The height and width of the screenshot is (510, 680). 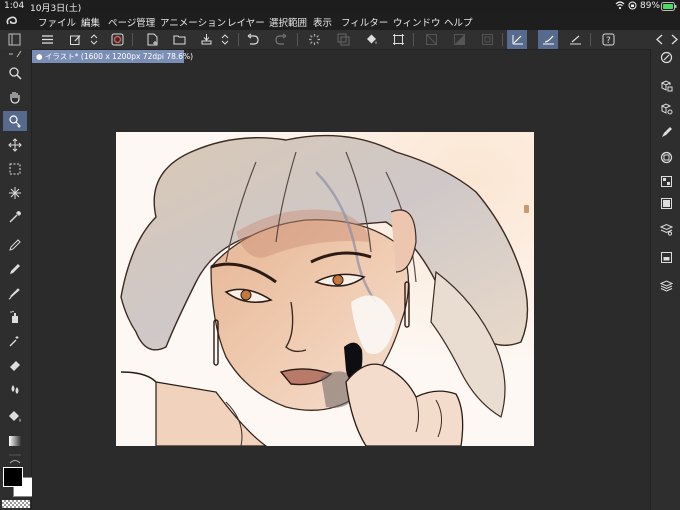 I want to click on main-color-swatch, so click(x=13, y=477).